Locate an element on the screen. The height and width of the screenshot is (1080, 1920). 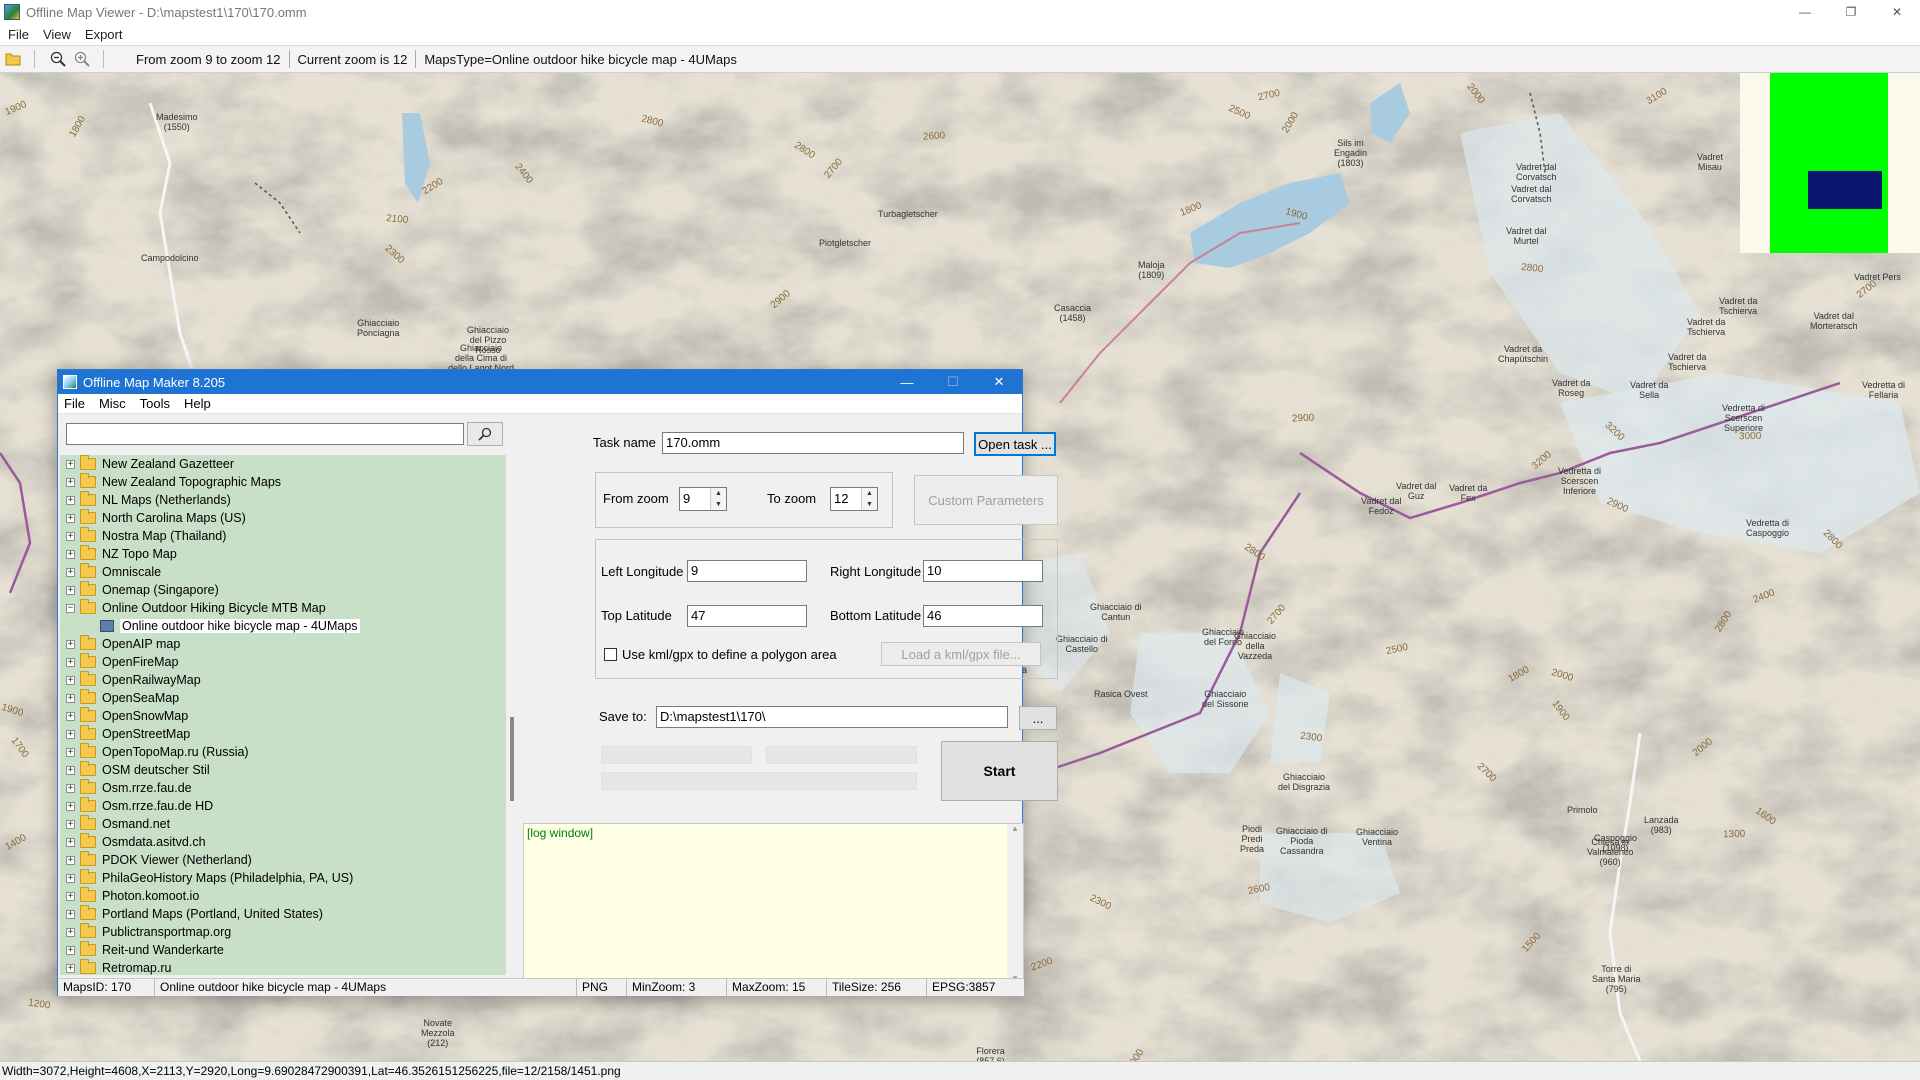
tree-folder-item: + Portland Maps (Portland, United States) is located at coordinates (283, 914).